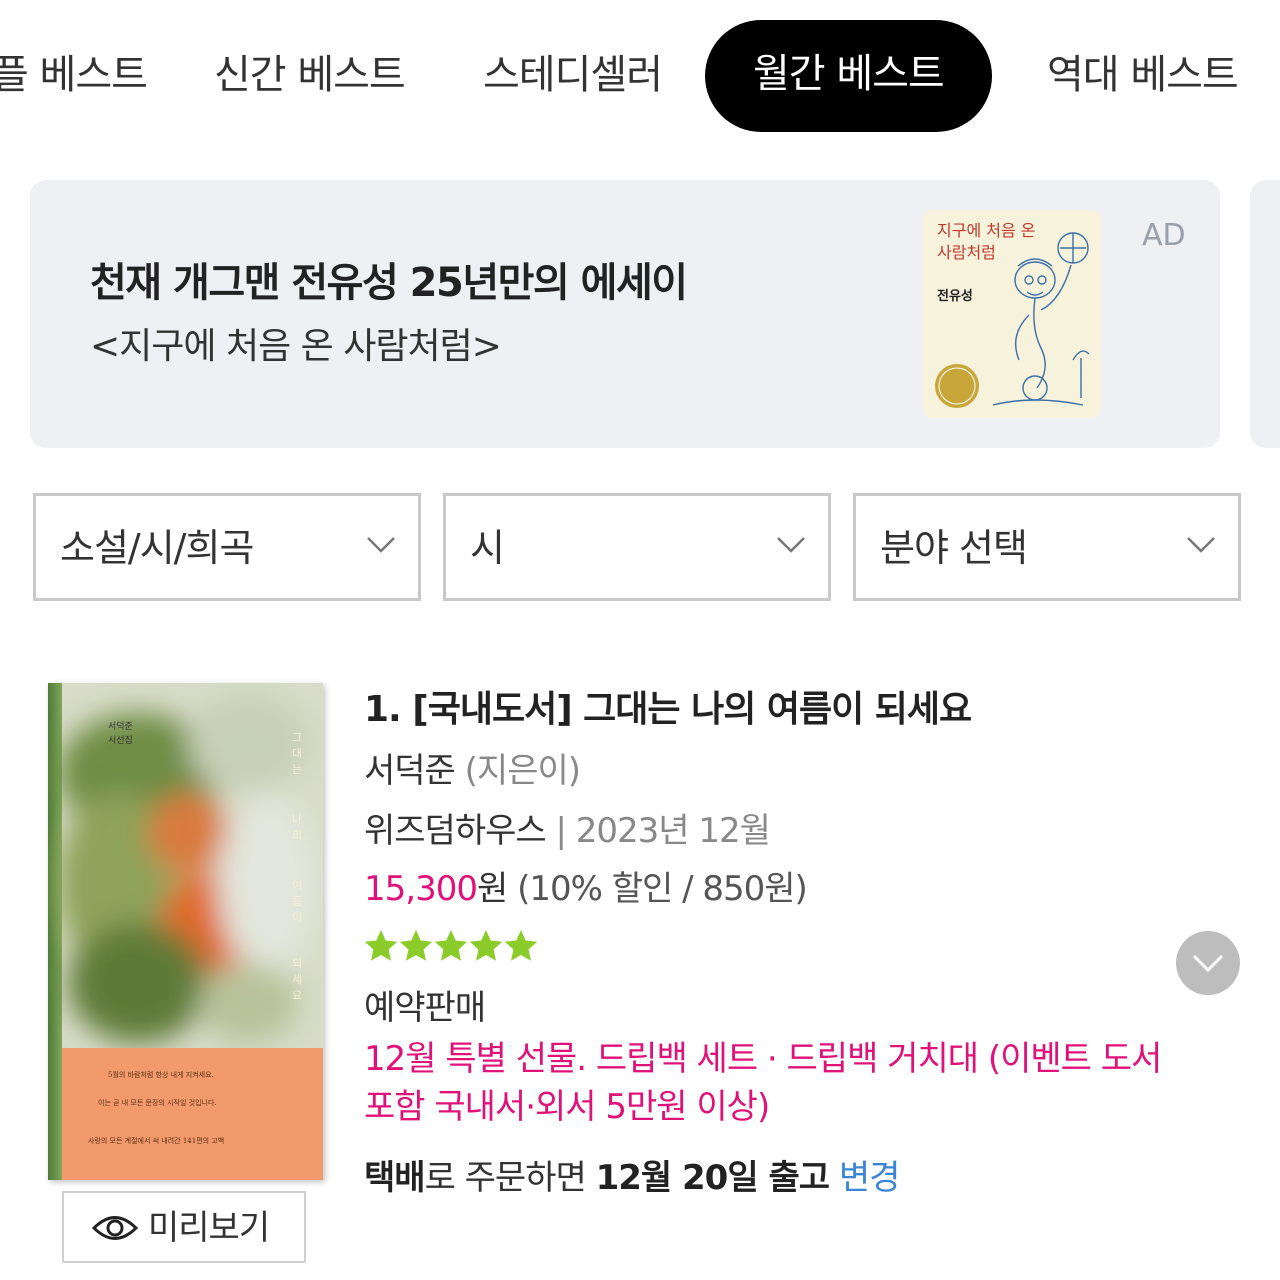 The image size is (1280, 1280). I want to click on preview-button: 미리보기, so click(184, 1227).